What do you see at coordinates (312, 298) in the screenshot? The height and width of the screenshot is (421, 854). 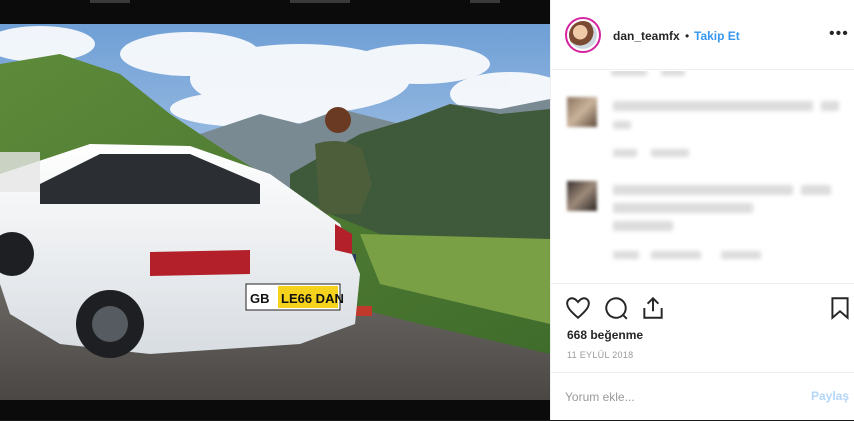 I see `license-plate: LE66 DAN` at bounding box center [312, 298].